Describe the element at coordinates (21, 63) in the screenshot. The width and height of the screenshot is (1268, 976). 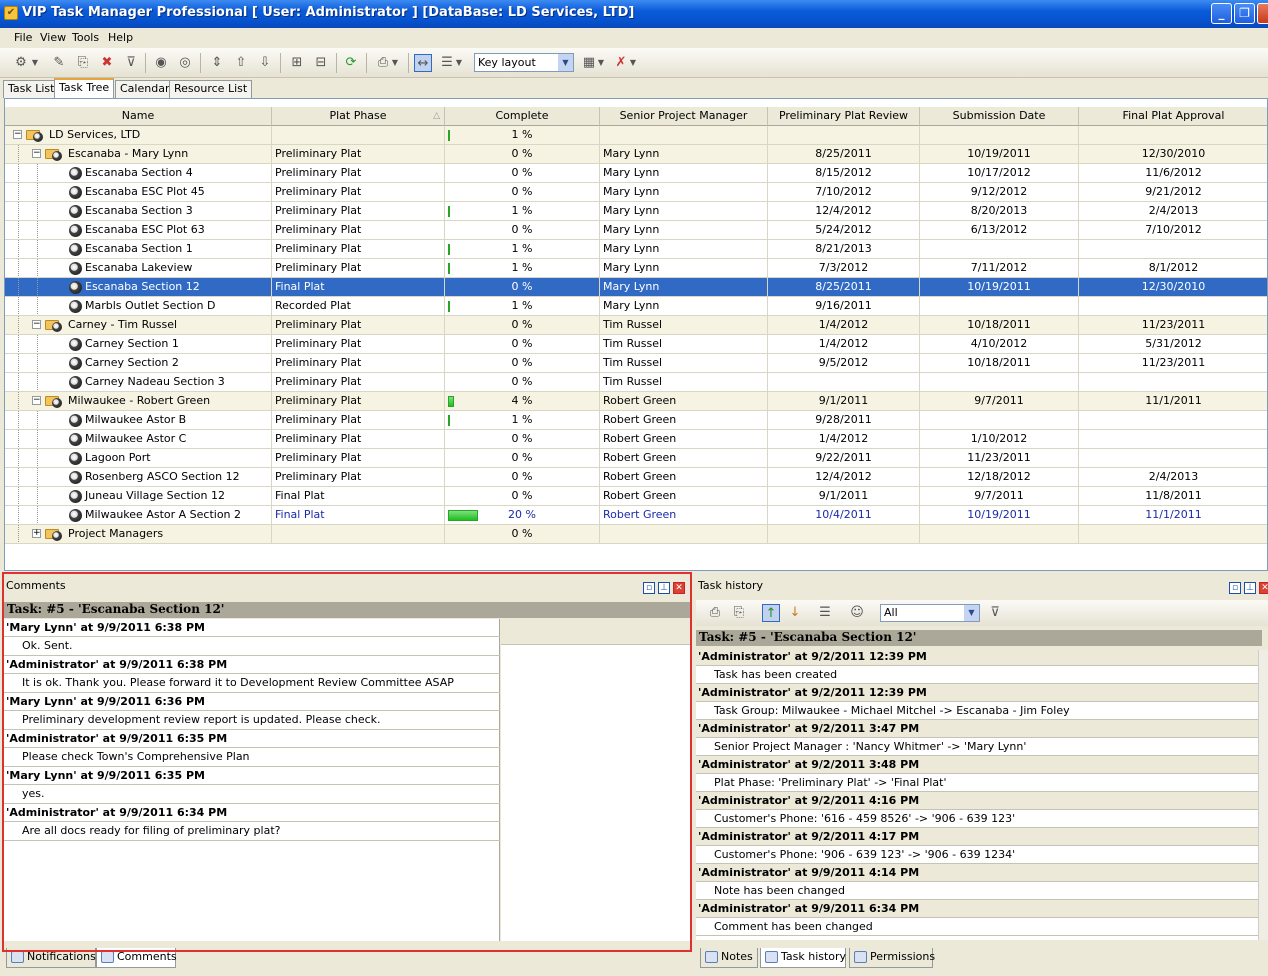
I see `new-task-icon: ⚙` at that location.